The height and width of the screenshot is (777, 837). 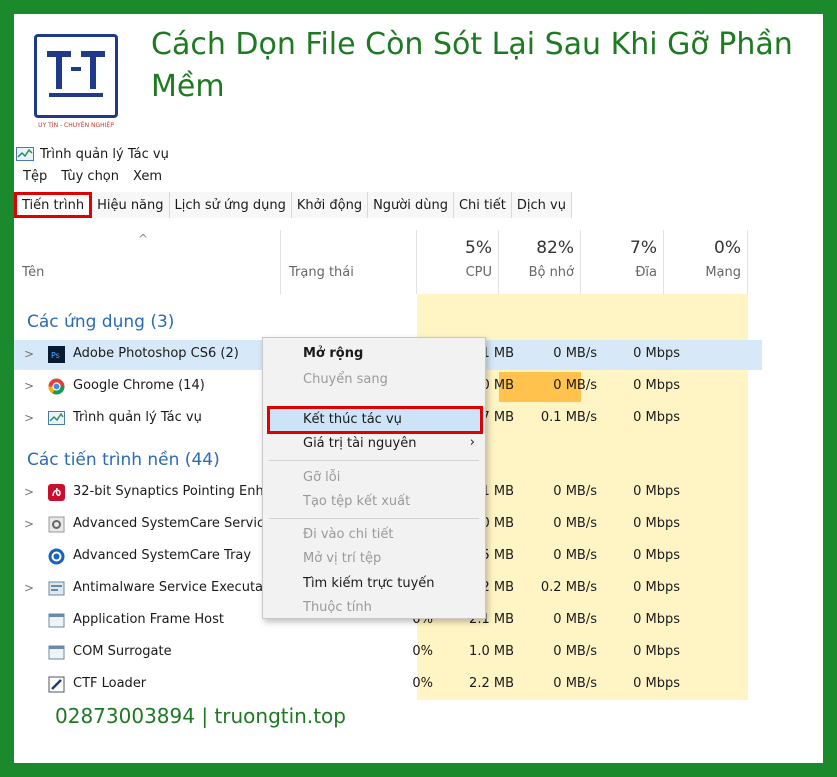 What do you see at coordinates (56, 620) in the screenshot?
I see `app-frame-icon` at bounding box center [56, 620].